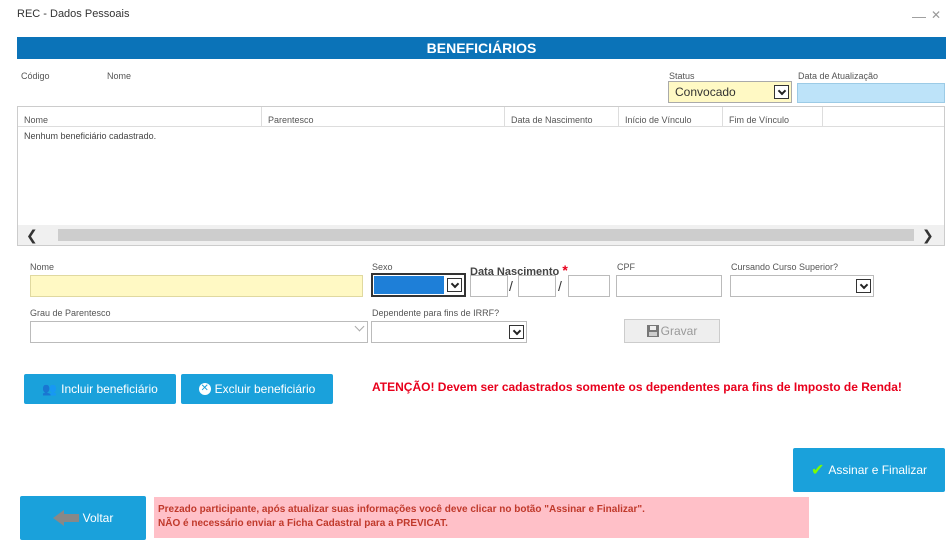  Describe the element at coordinates (838, 76) in the screenshot. I see `data-atualizacao-label: Data de Atualização` at that location.